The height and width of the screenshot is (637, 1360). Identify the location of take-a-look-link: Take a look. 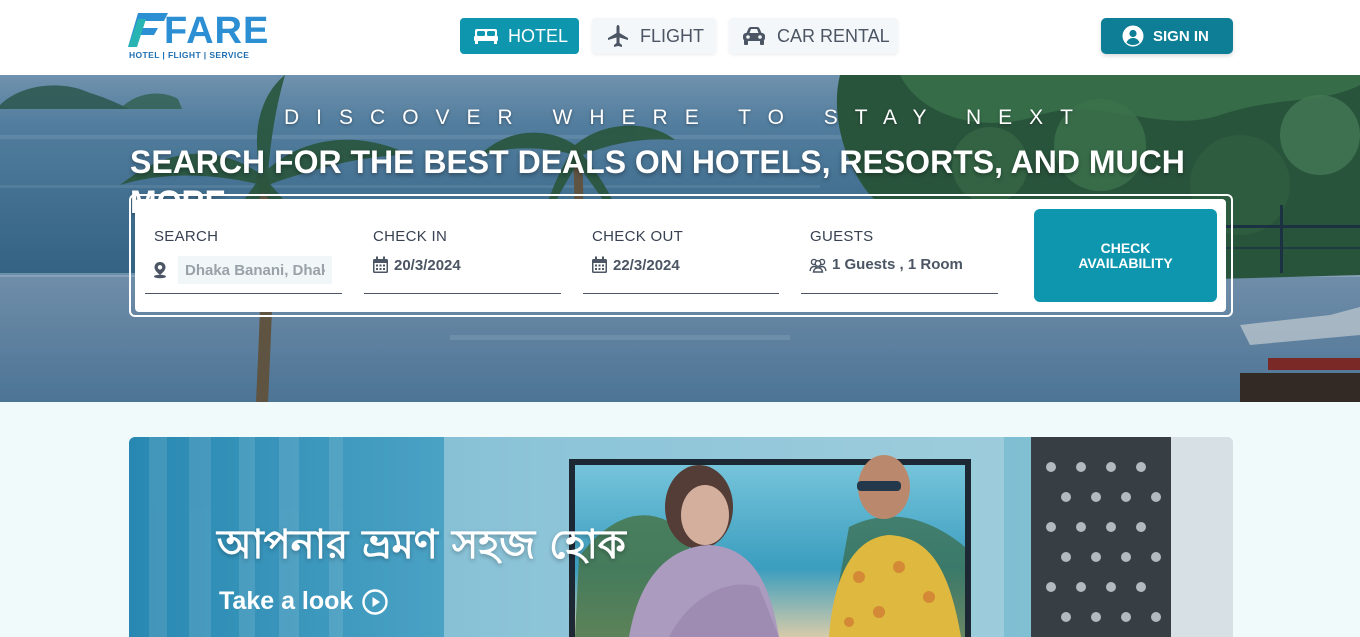
(304, 601).